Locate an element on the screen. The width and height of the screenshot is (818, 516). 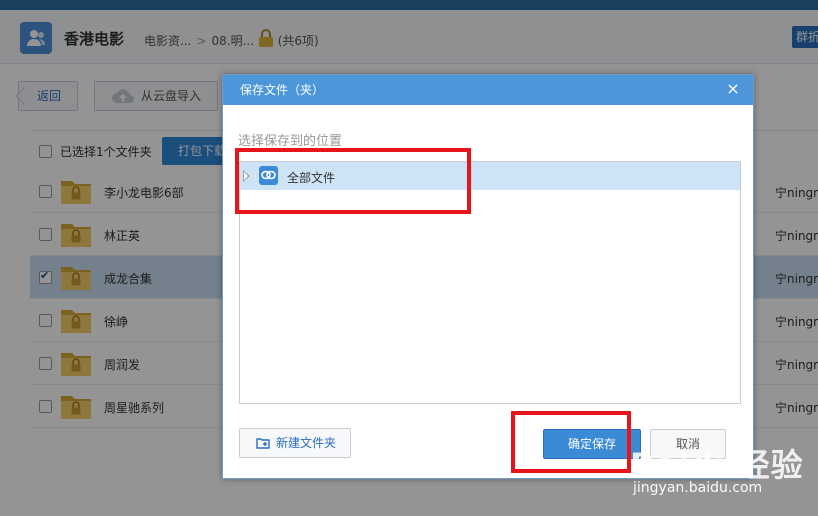
highlight-box-confirm is located at coordinates (571, 442).